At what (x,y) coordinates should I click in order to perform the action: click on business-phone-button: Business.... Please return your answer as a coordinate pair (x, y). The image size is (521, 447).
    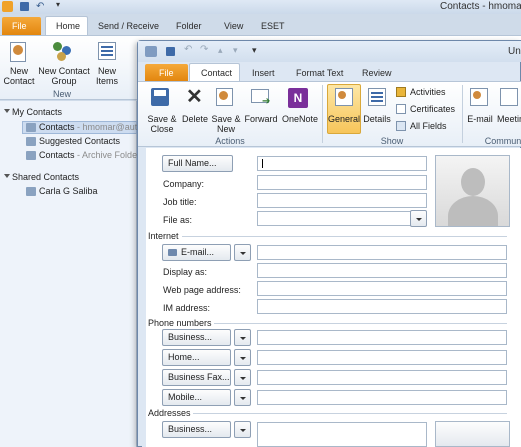
    Looking at the image, I should click on (196, 337).